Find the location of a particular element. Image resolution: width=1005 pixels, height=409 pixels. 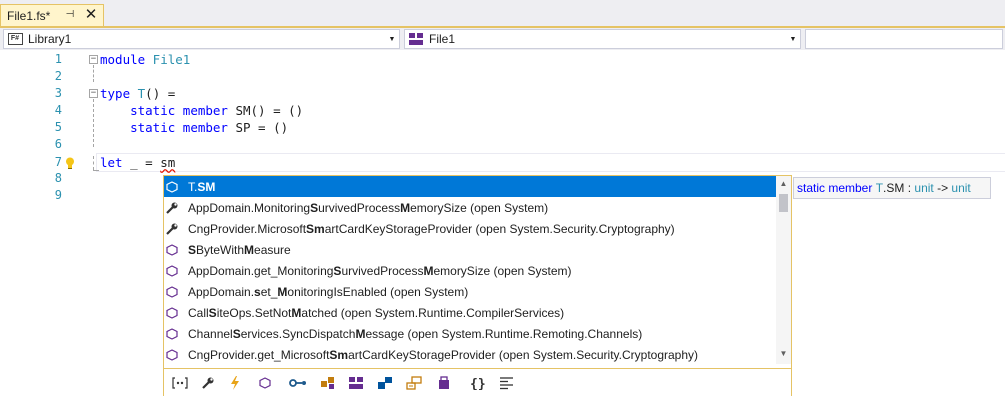

property-filter-icon is located at coordinates (208, 383).